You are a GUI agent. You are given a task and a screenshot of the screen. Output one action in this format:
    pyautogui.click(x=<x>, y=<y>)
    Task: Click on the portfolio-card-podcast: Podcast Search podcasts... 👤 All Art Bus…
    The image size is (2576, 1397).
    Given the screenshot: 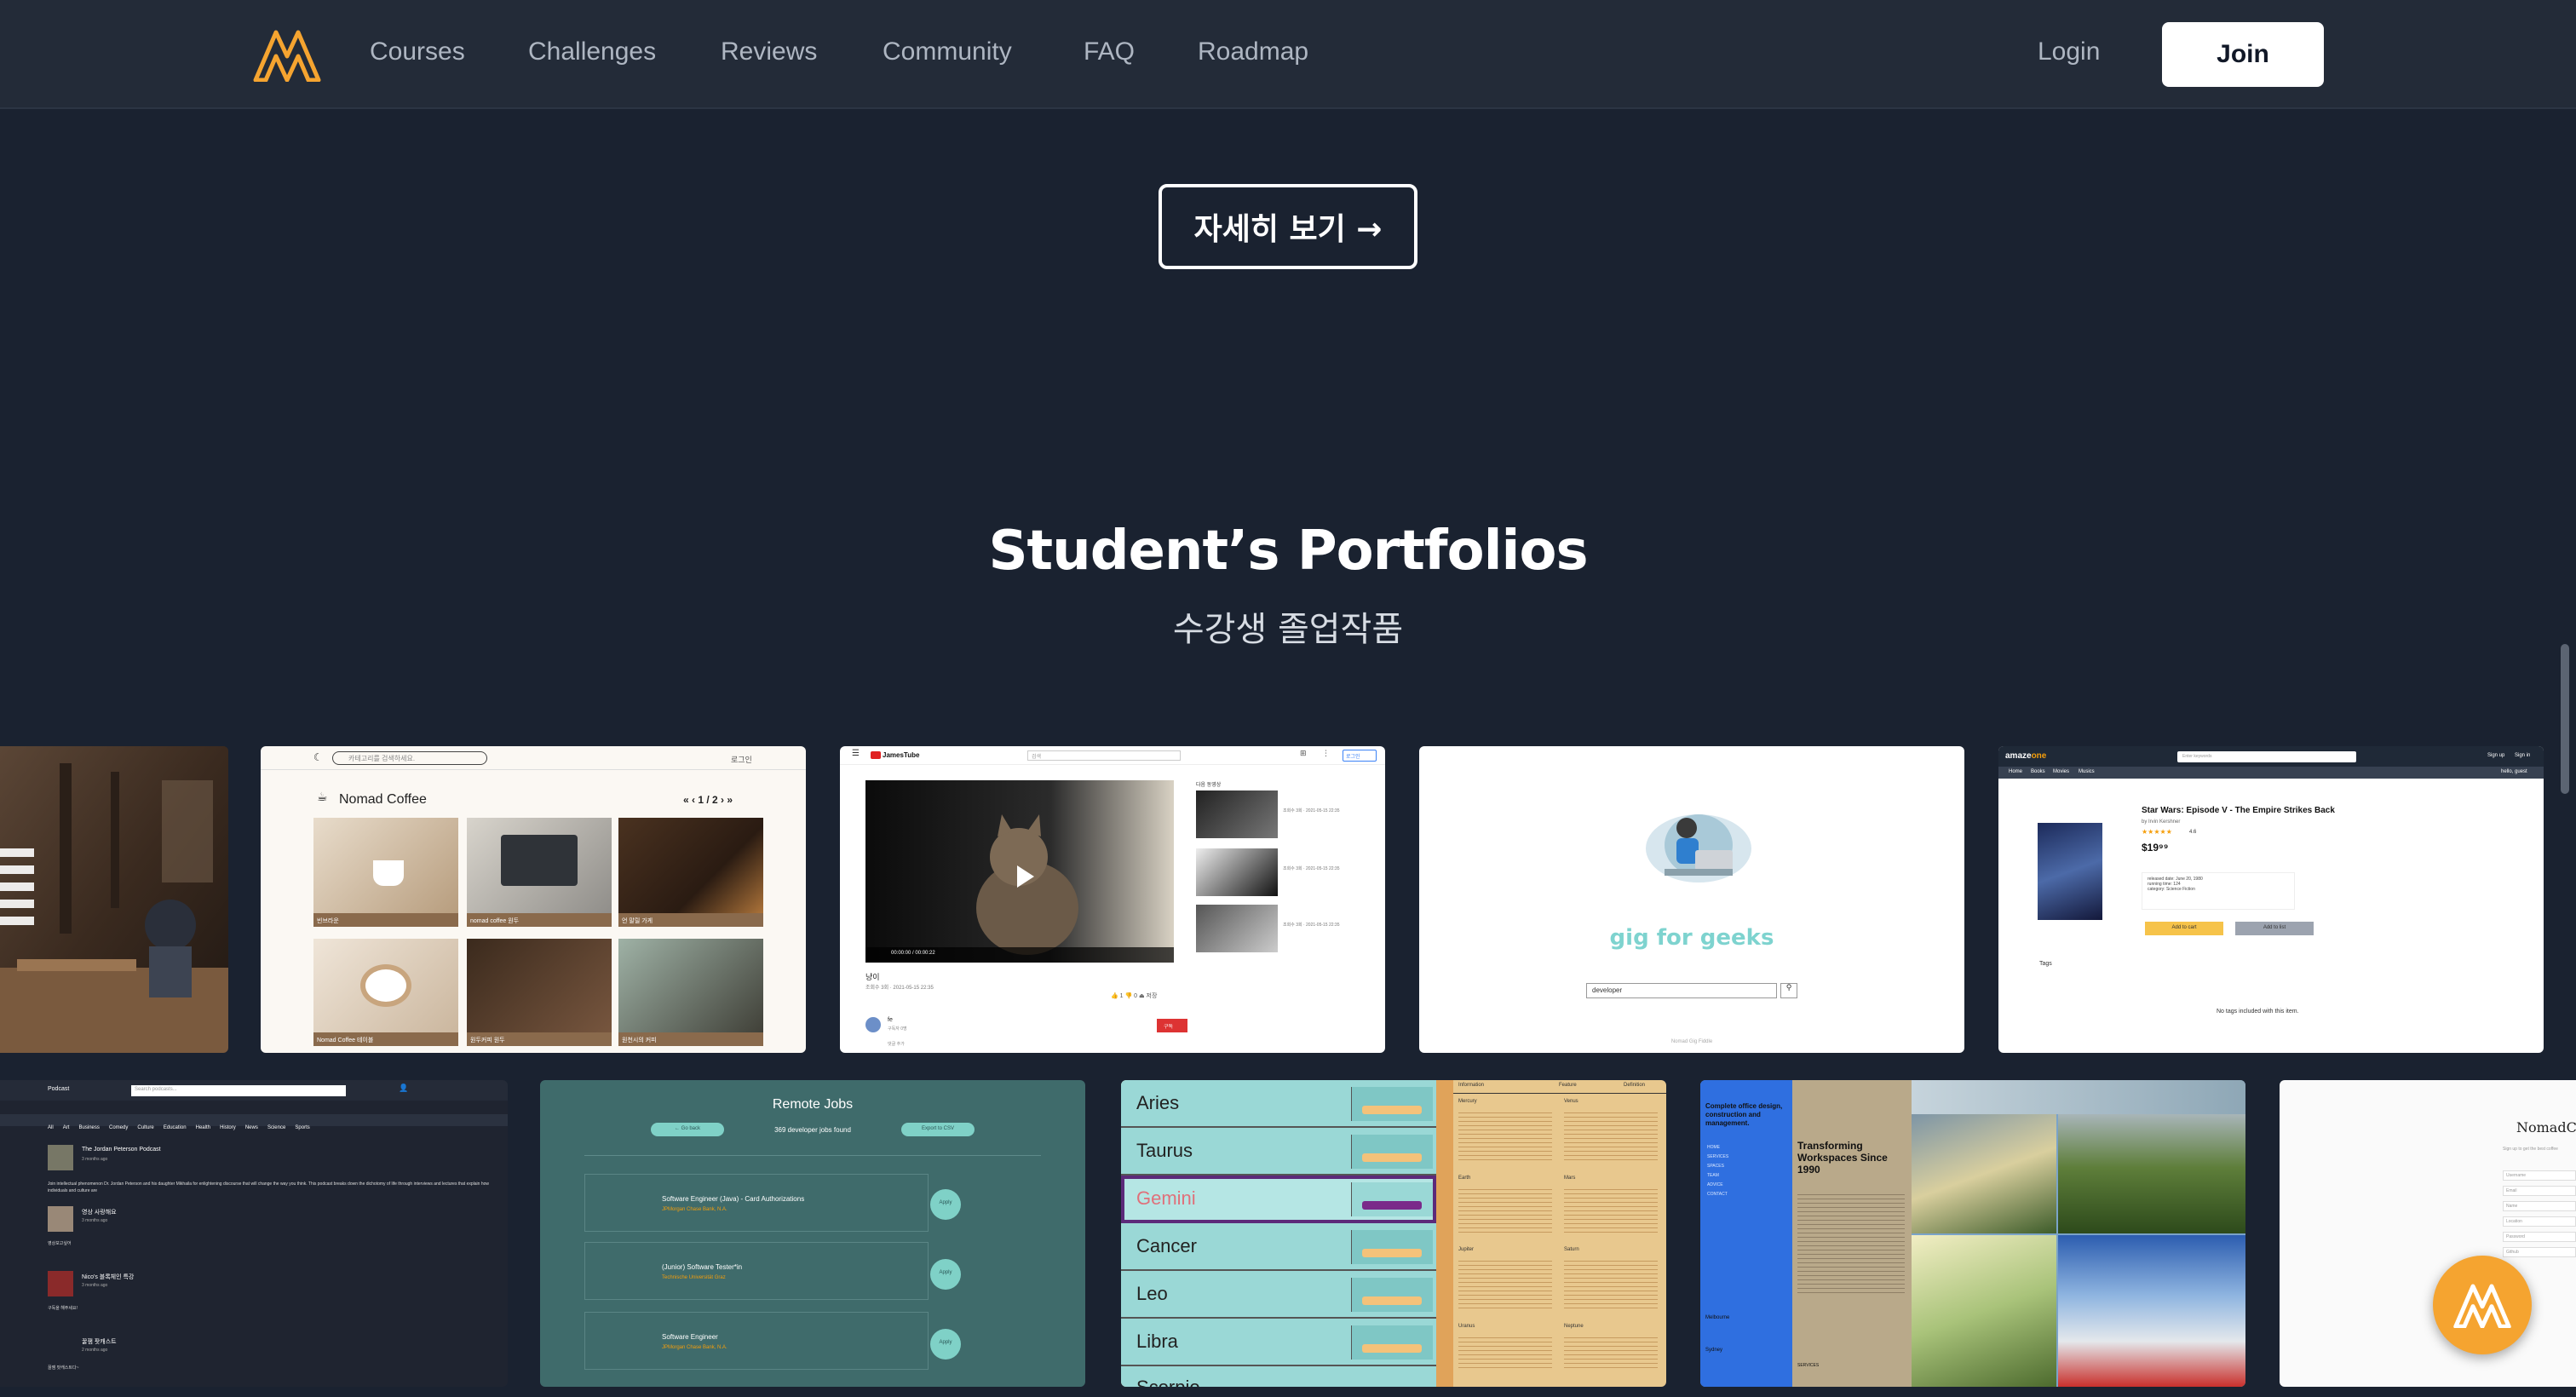 What is the action you would take?
    pyautogui.click(x=254, y=1233)
    